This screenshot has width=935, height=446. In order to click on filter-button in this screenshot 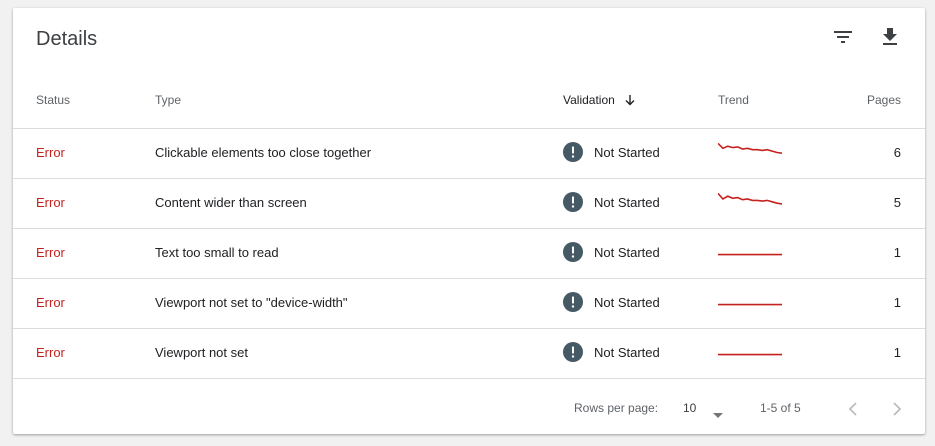, I will do `click(843, 37)`.